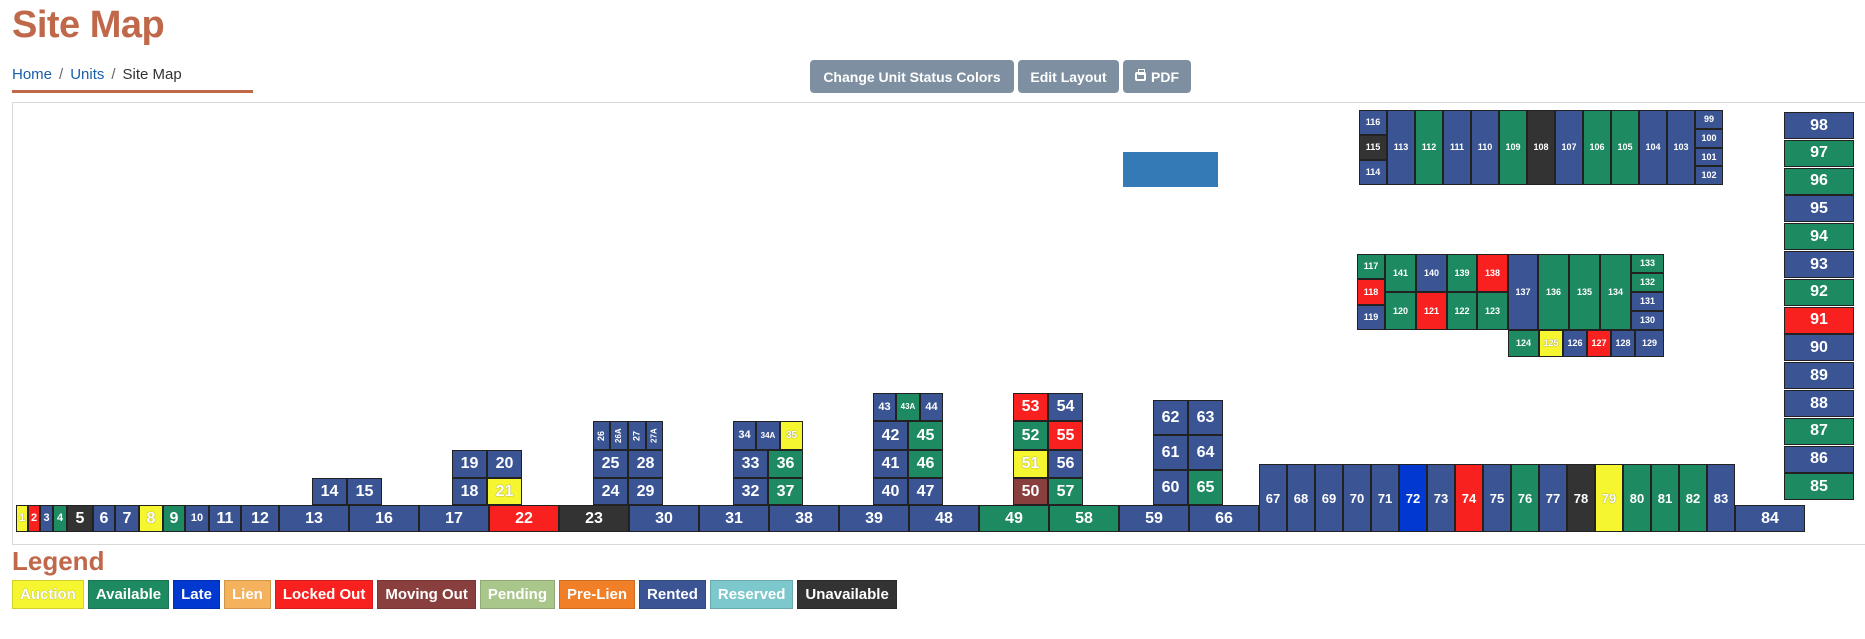 The height and width of the screenshot is (639, 1865). What do you see at coordinates (469, 464) in the screenshot?
I see `unit-19: 19` at bounding box center [469, 464].